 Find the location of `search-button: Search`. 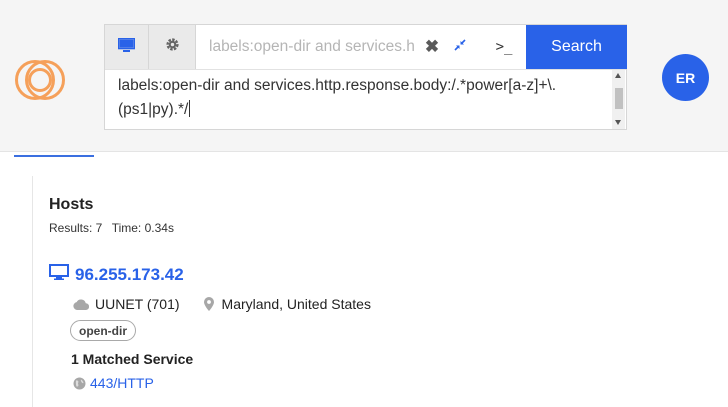

search-button: Search is located at coordinates (576, 47).